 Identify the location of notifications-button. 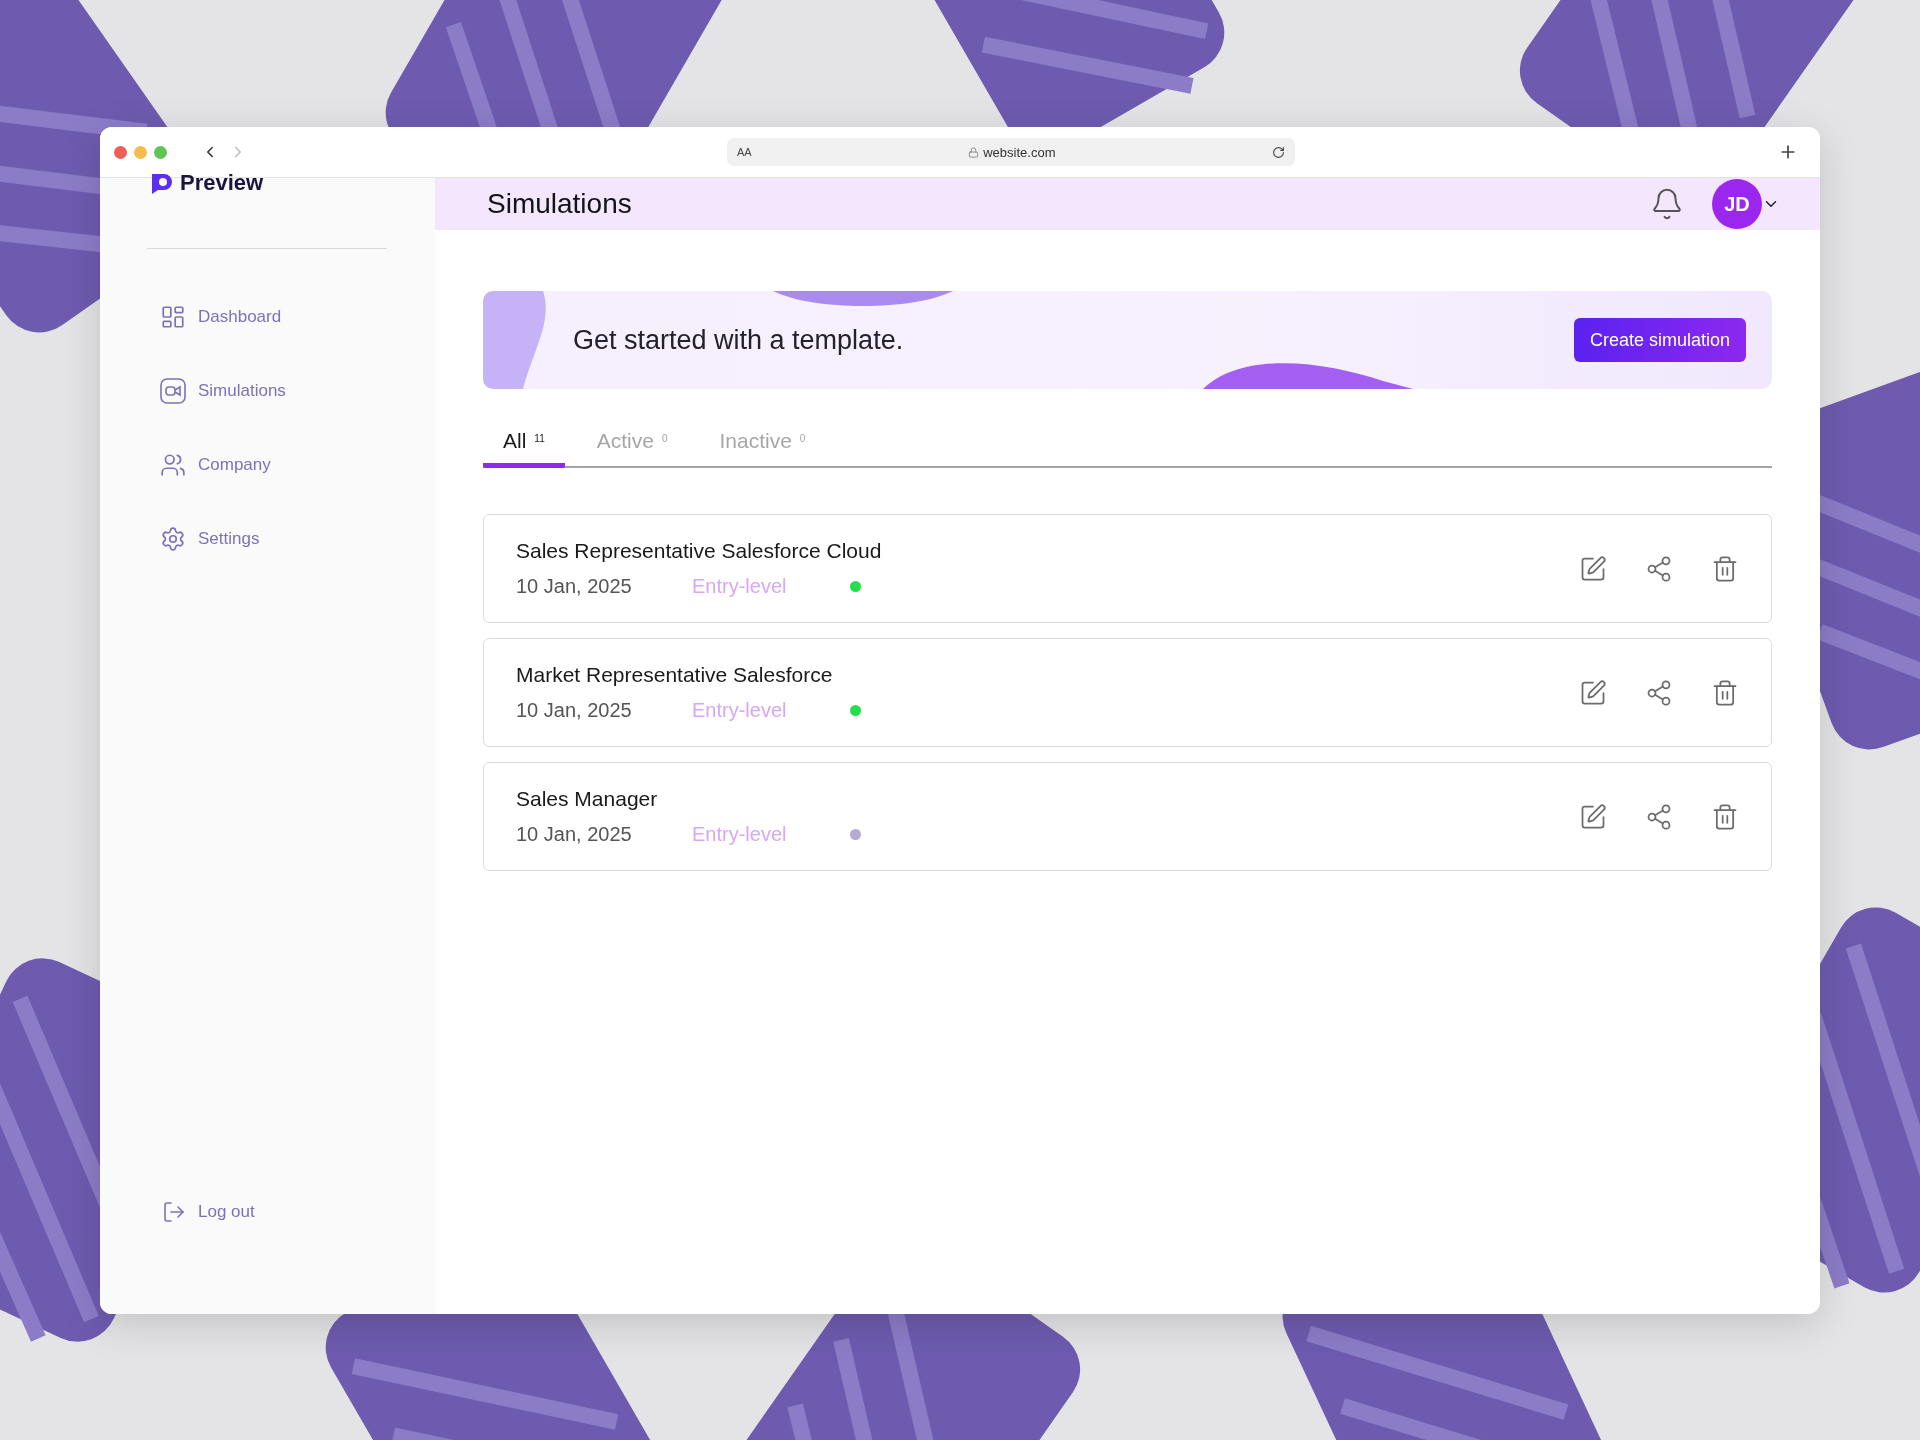
(1667, 204).